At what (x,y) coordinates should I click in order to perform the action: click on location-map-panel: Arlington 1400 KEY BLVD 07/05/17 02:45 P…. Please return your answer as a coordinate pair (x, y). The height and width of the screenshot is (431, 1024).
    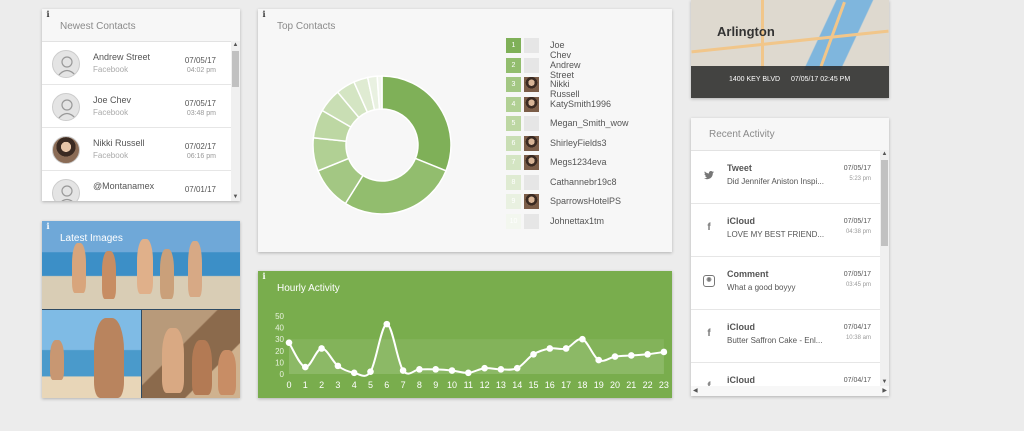
    Looking at the image, I should click on (790, 49).